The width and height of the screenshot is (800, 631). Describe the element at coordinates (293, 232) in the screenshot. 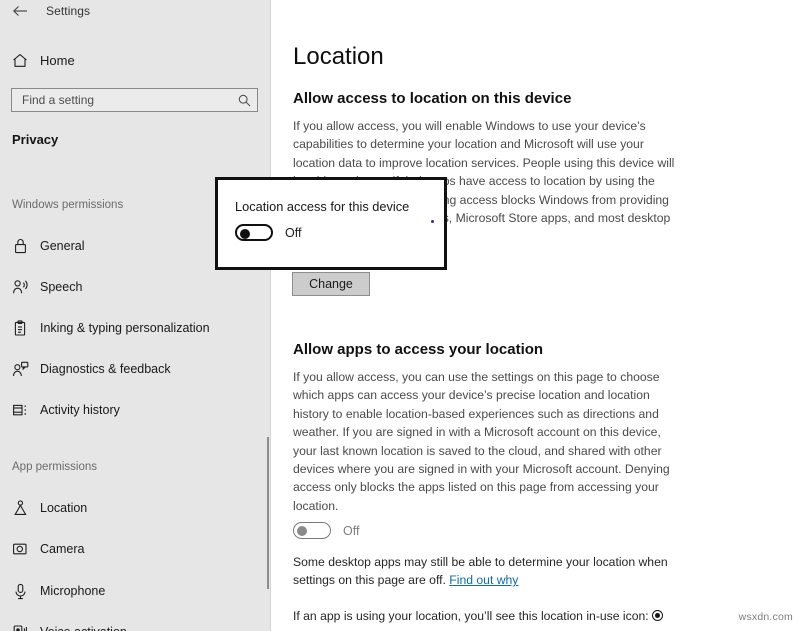

I see `popup-toggle-state: Off` at that location.